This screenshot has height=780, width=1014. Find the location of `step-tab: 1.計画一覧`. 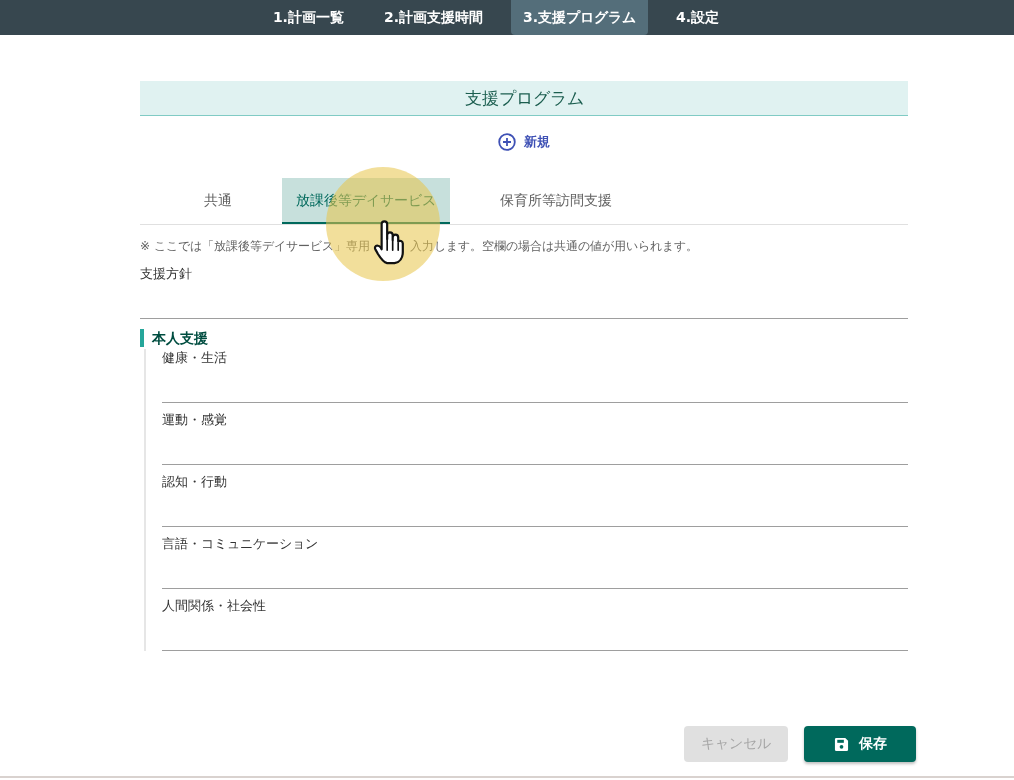

step-tab: 1.計画一覧 is located at coordinates (308, 17).